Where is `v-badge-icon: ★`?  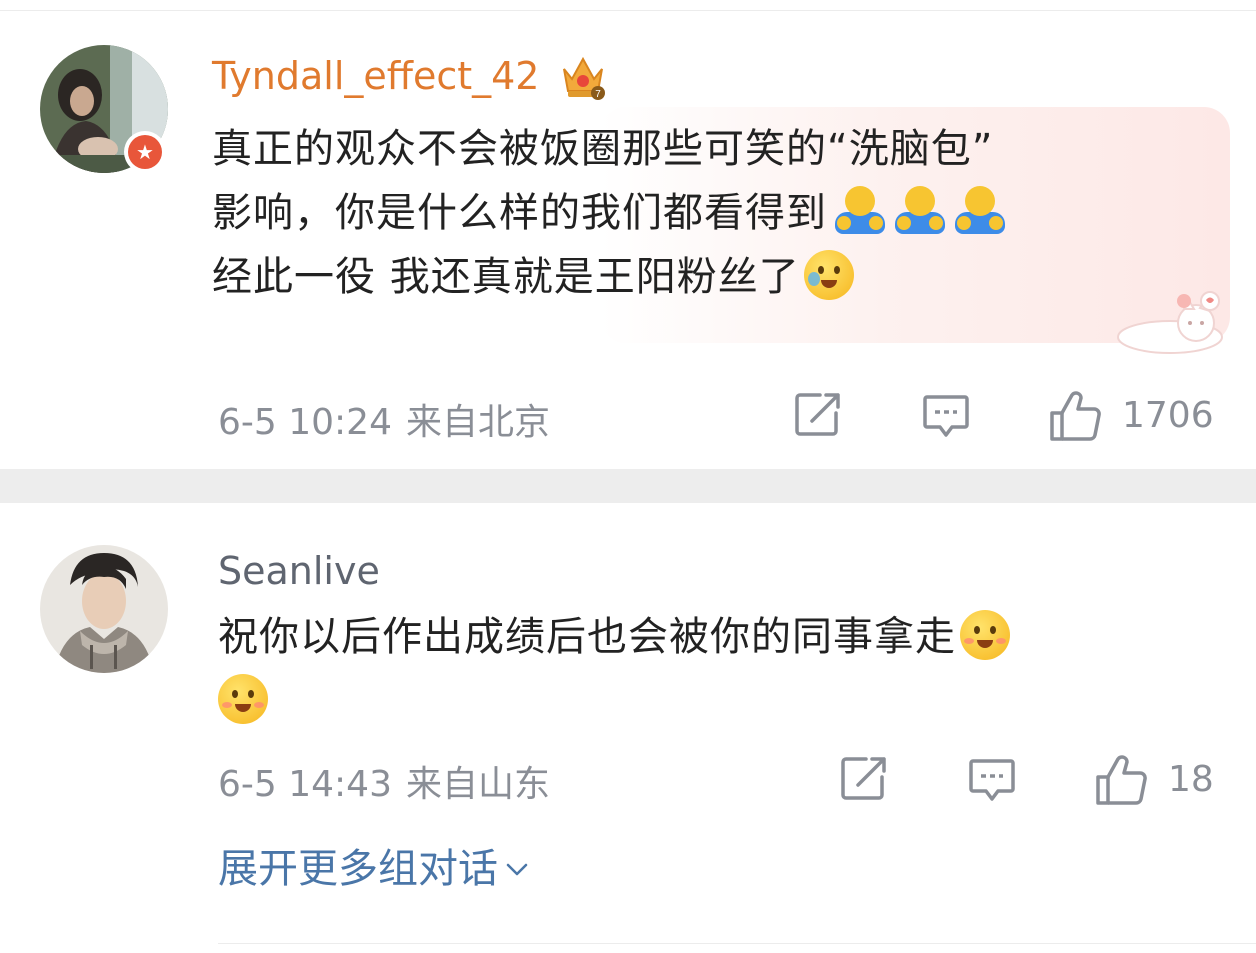
v-badge-icon: ★ is located at coordinates (145, 152).